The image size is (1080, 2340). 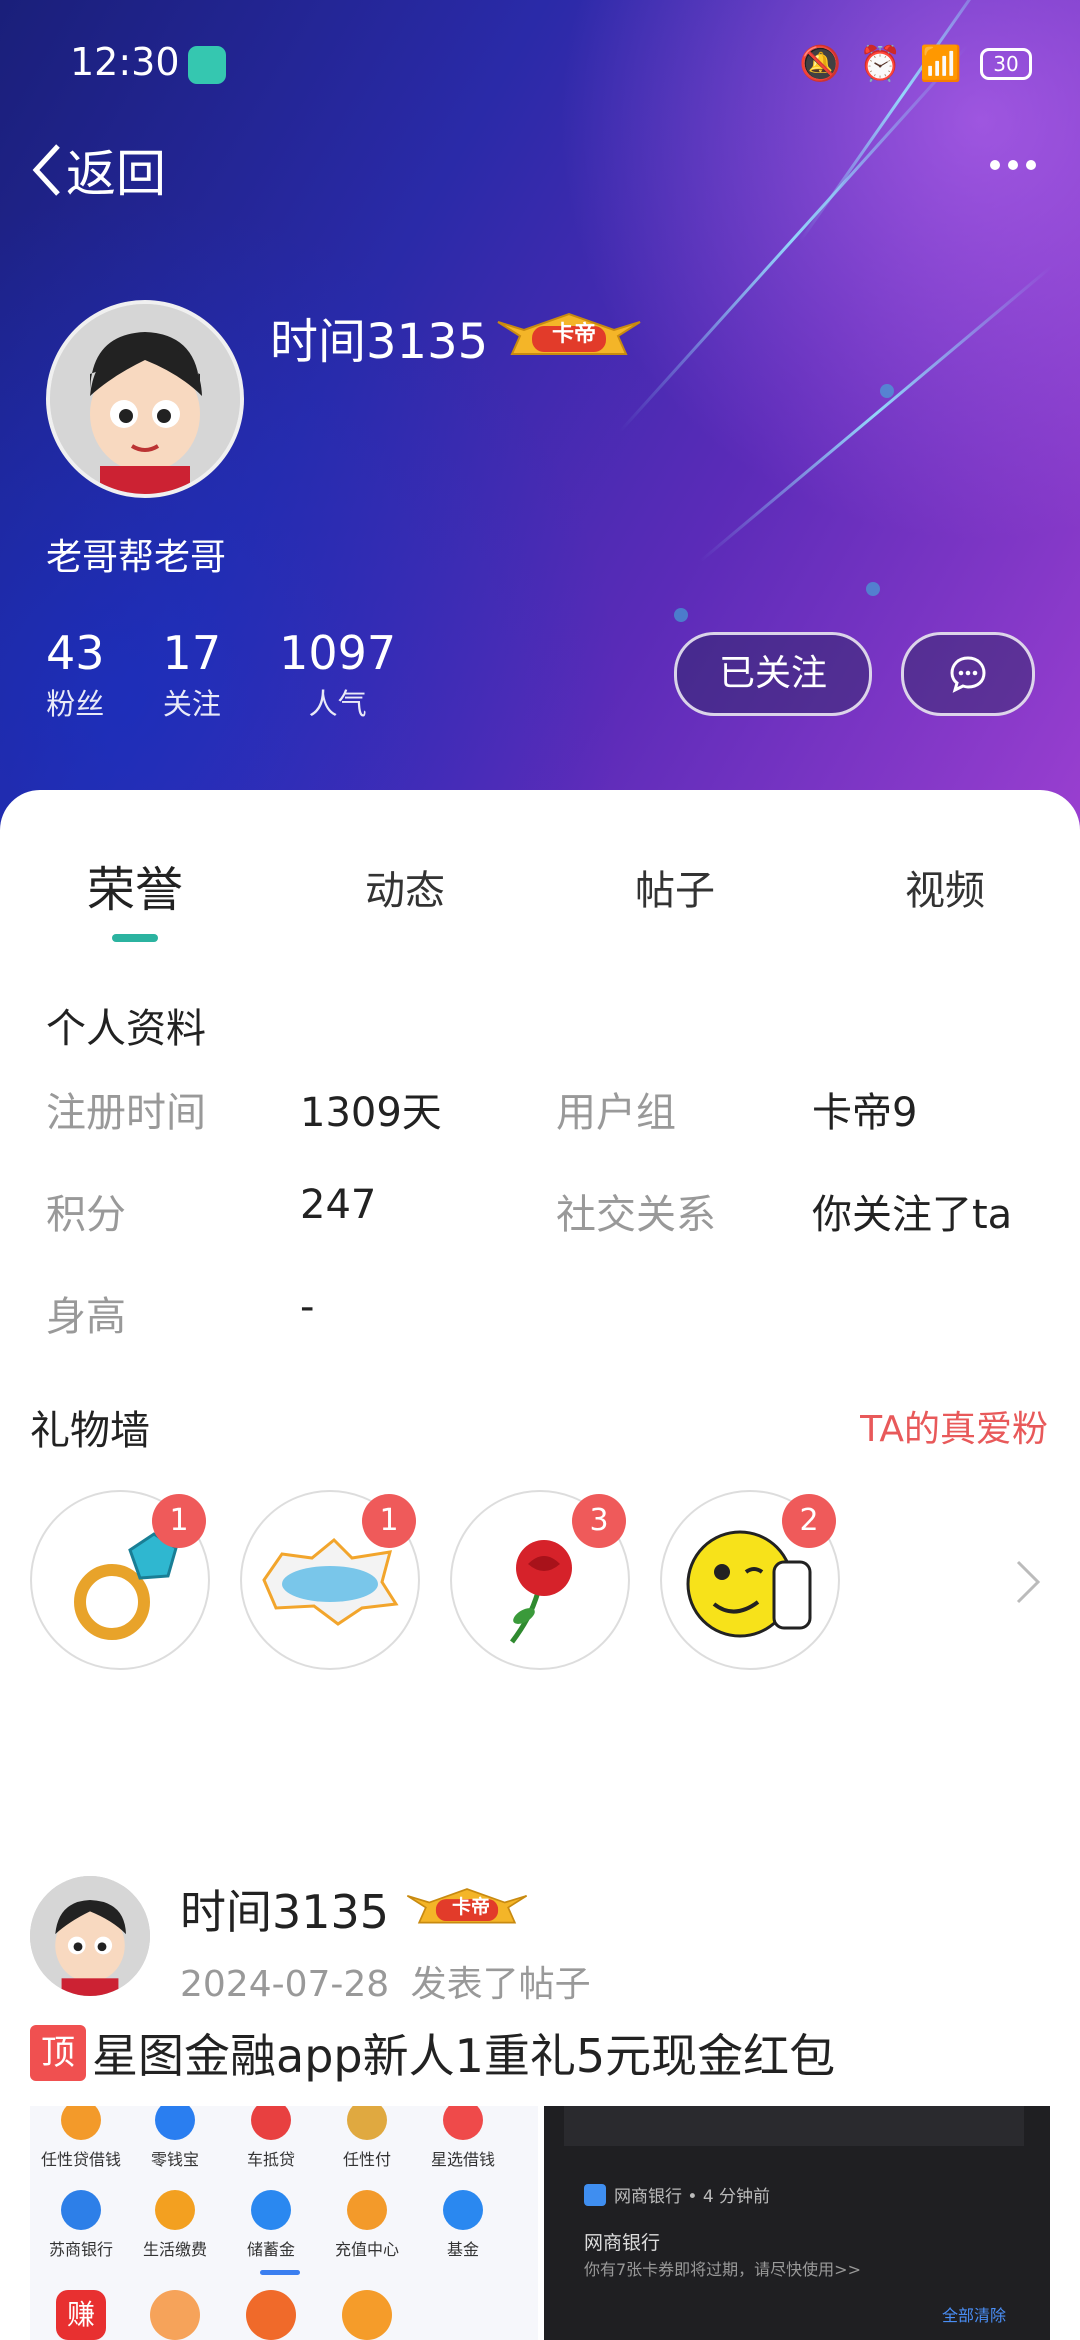 What do you see at coordinates (126, 1113) in the screenshot?
I see `info-key: 注册时间` at bounding box center [126, 1113].